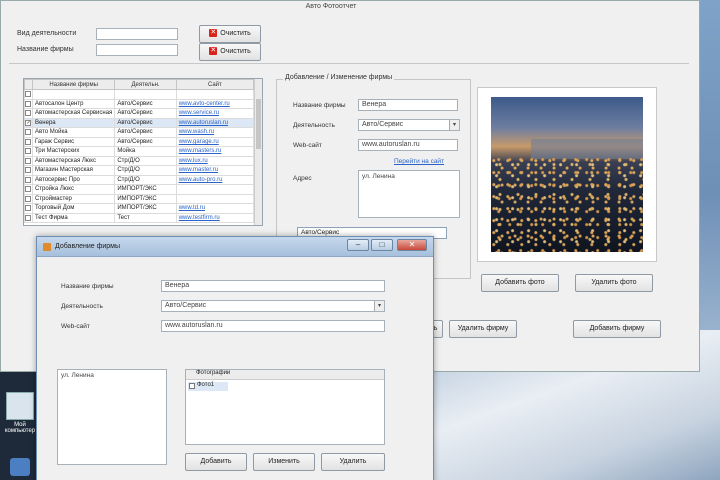  I want to click on clear-button-bottom: ✕ Очистить, so click(230, 52).